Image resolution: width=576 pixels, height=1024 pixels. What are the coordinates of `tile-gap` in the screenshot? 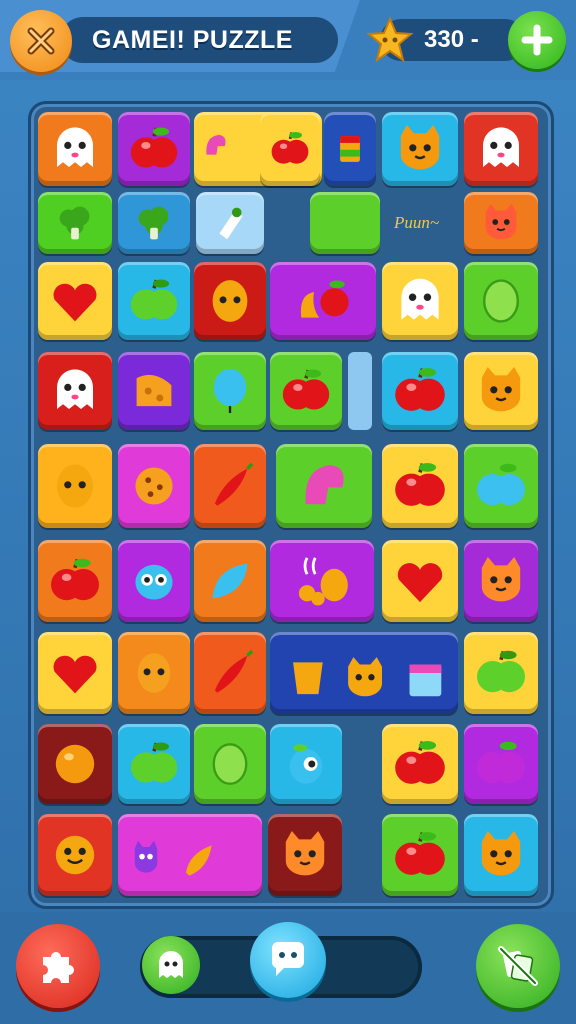 It's located at (360, 391).